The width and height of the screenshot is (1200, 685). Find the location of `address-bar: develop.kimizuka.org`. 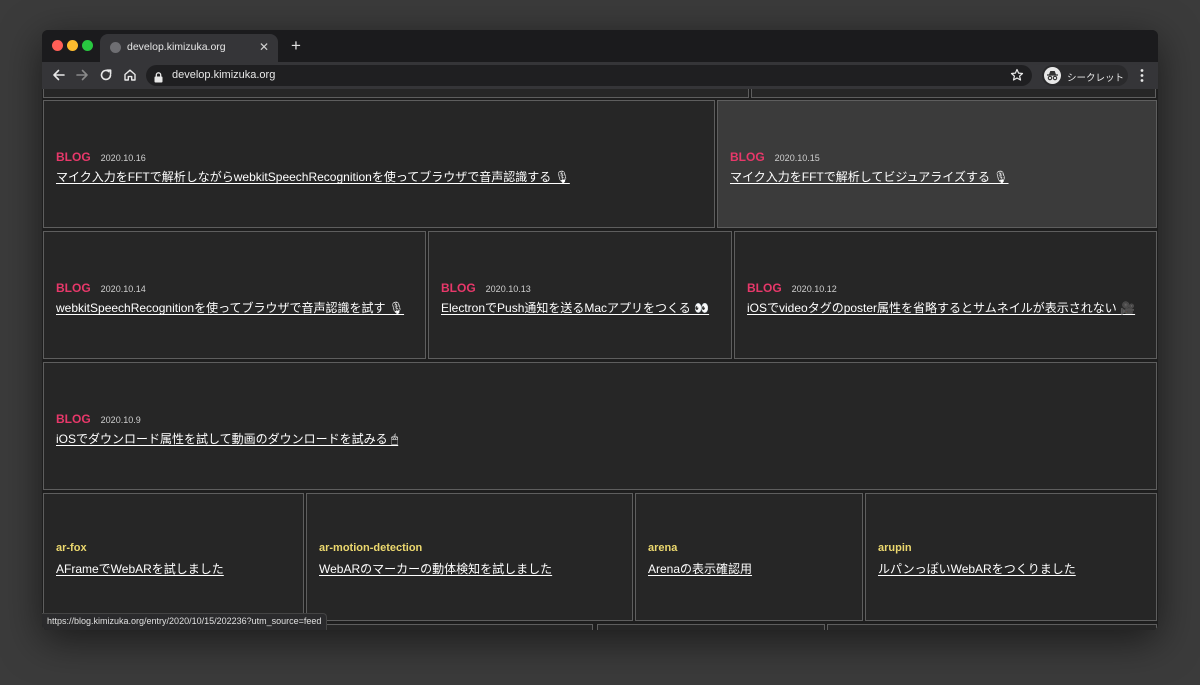

address-bar: develop.kimizuka.org is located at coordinates (589, 75).